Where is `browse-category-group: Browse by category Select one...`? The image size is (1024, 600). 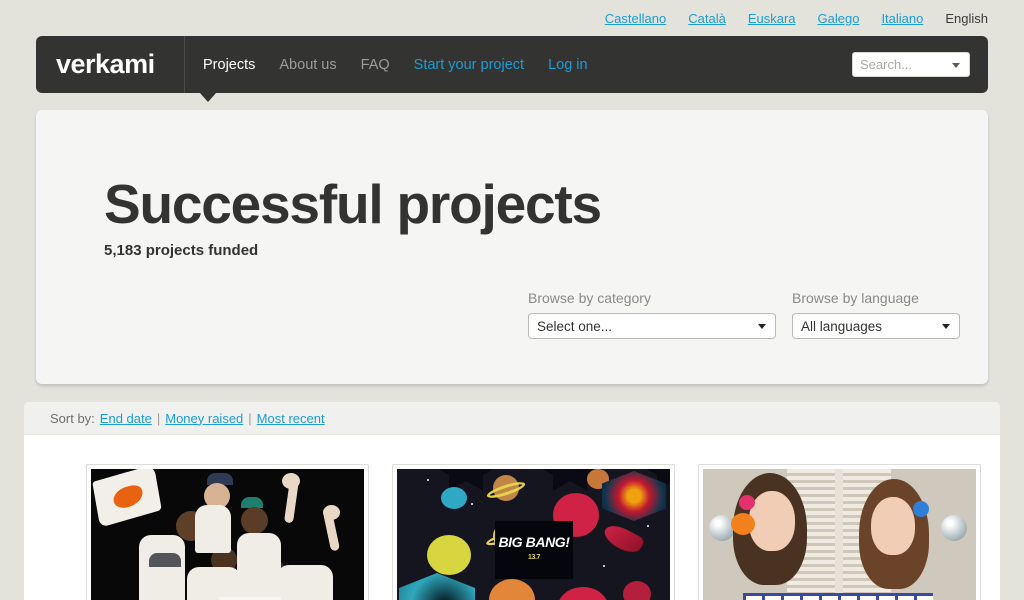
browse-category-group: Browse by category Select one... is located at coordinates (652, 314).